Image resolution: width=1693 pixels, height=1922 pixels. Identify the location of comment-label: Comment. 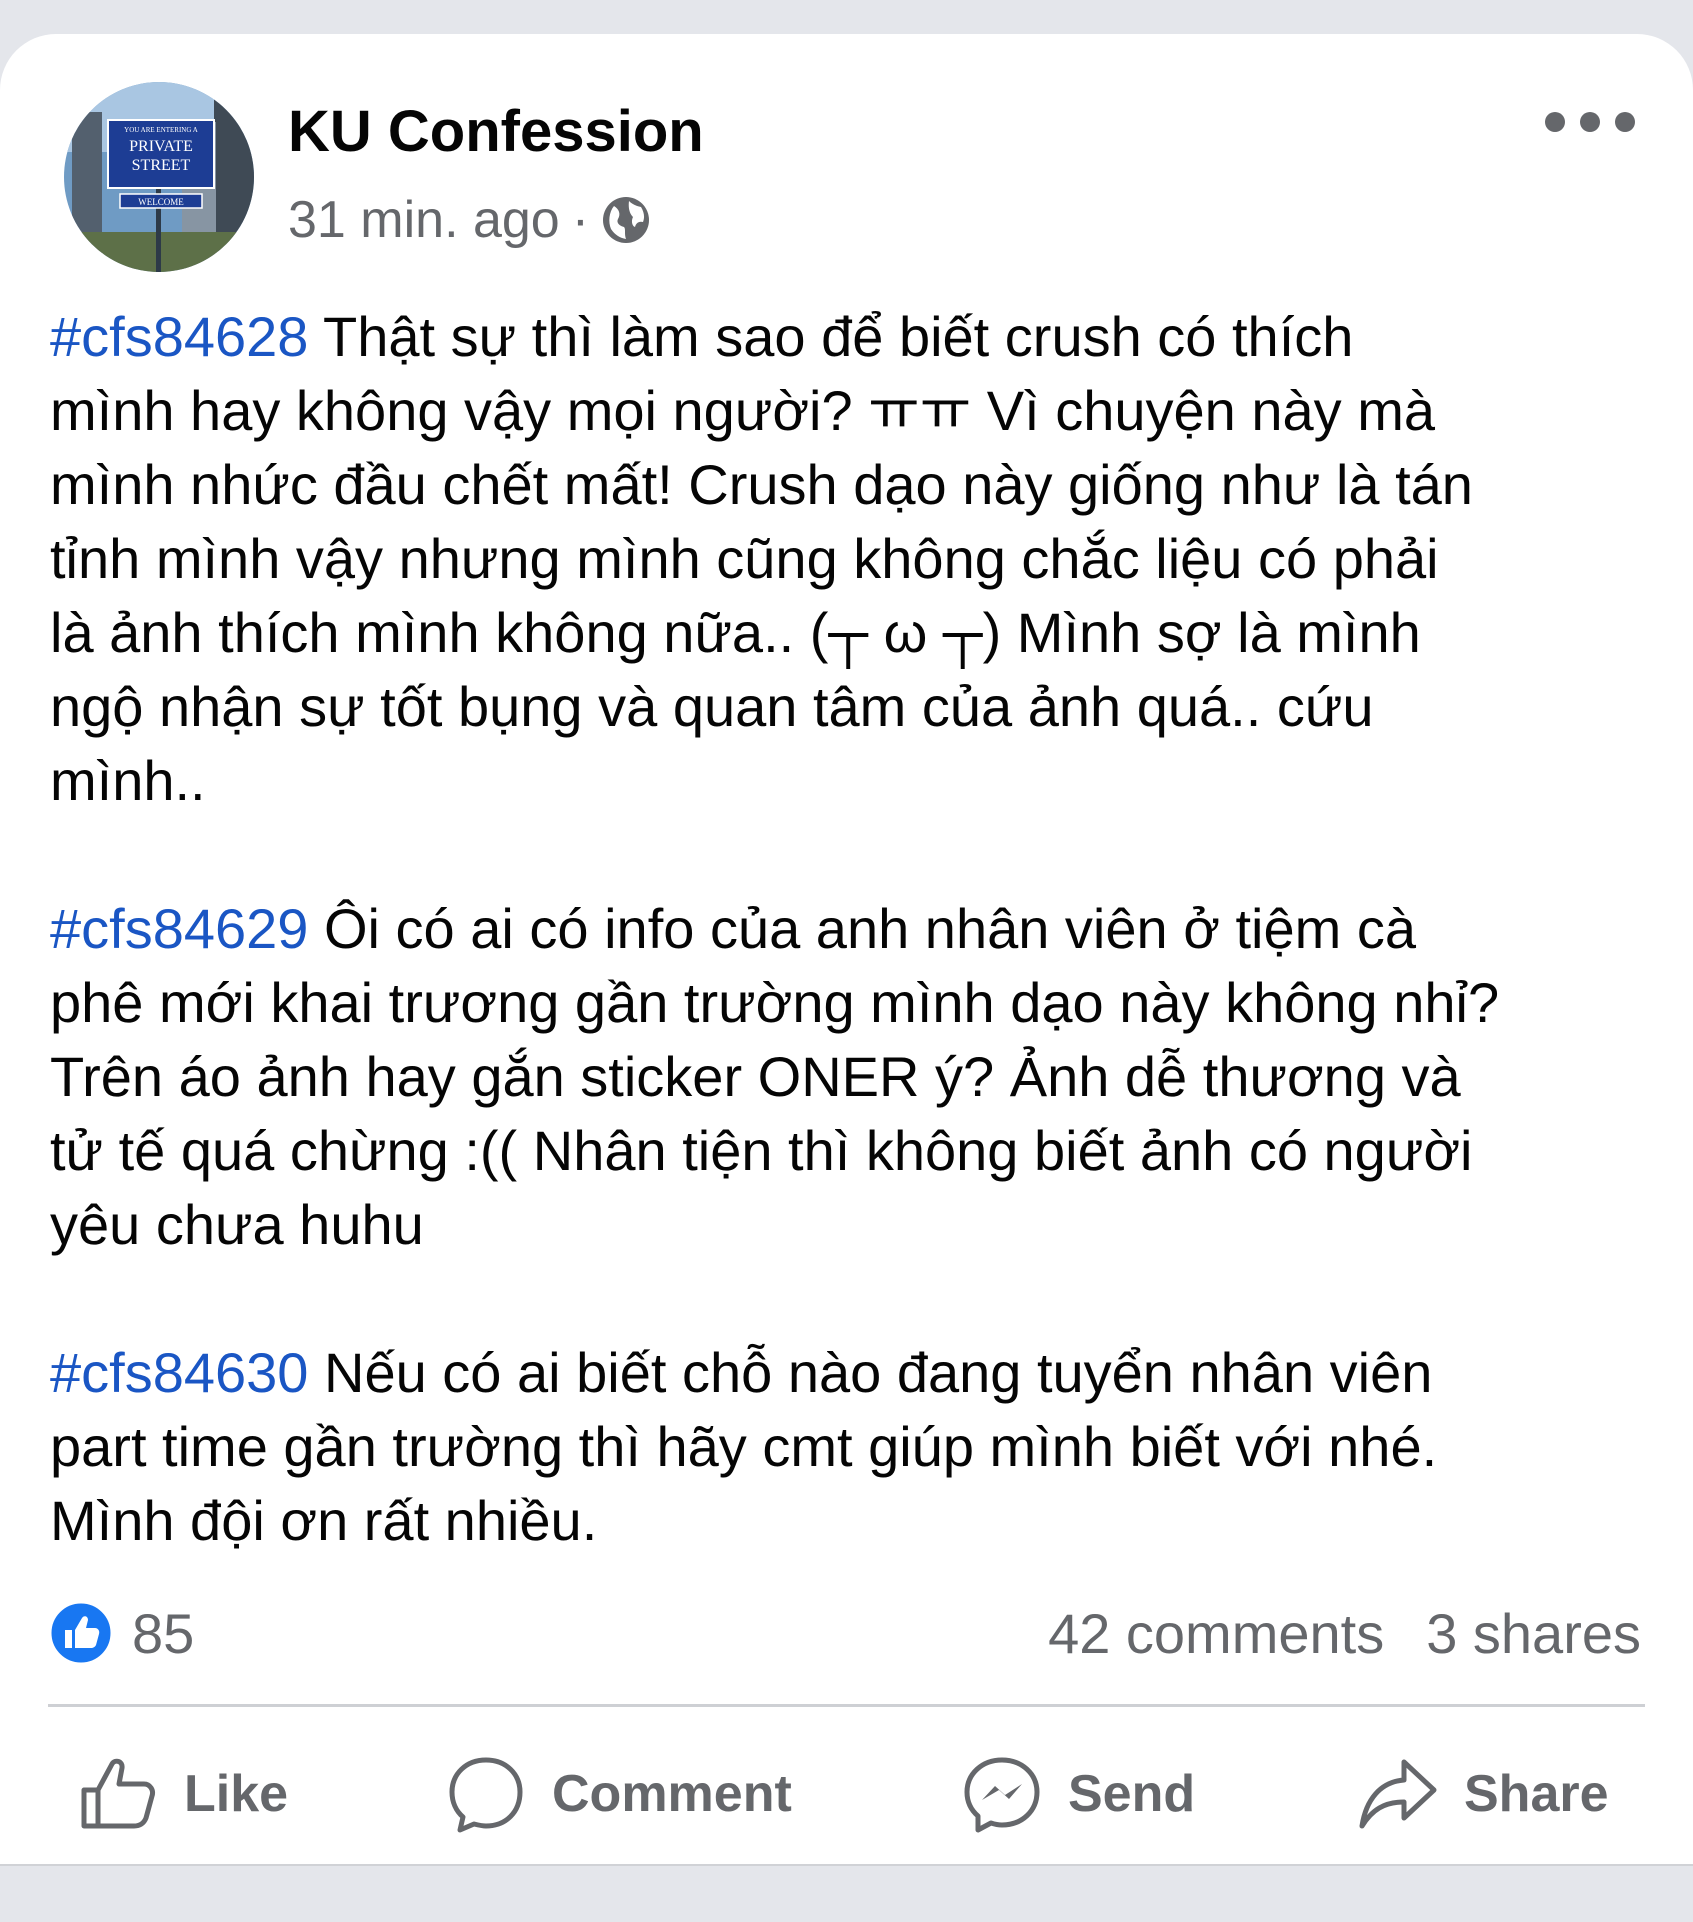
(672, 1794).